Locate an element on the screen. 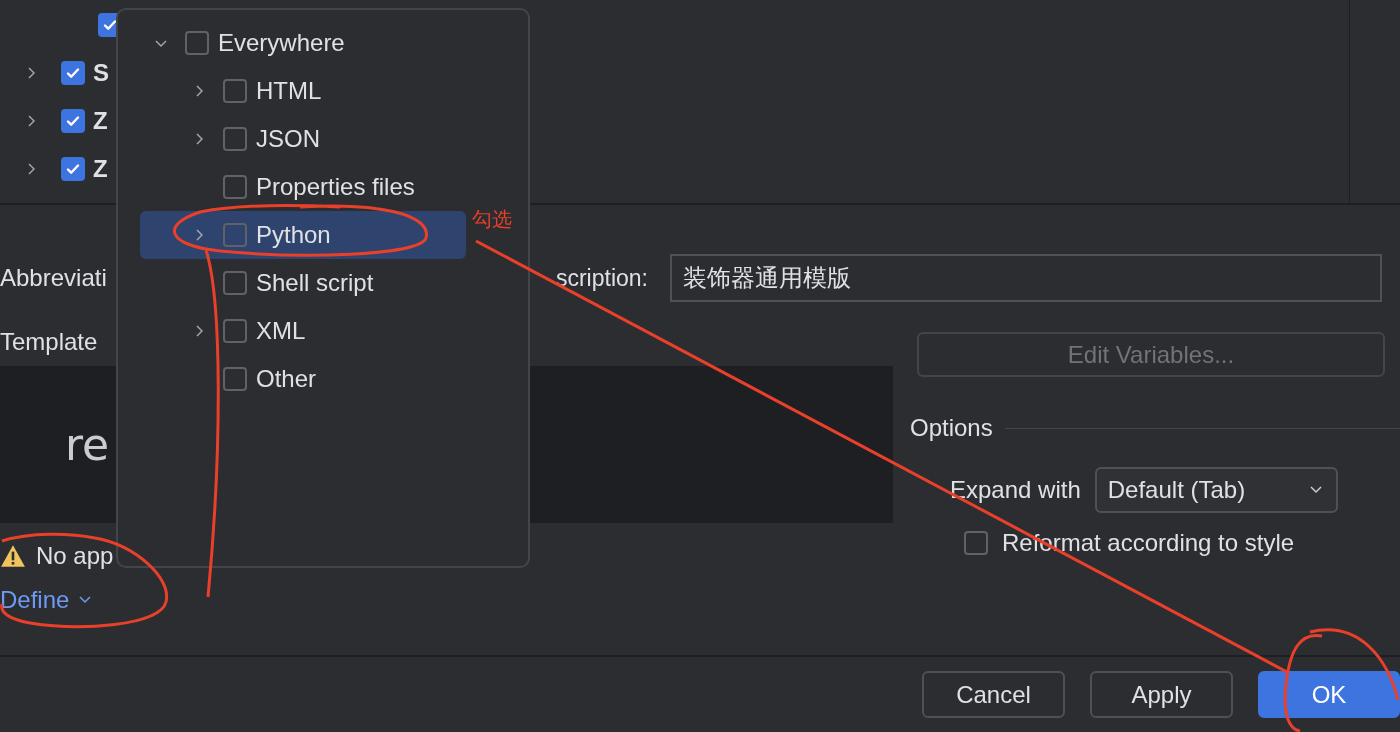  code-text: re is located at coordinates (87, 444).